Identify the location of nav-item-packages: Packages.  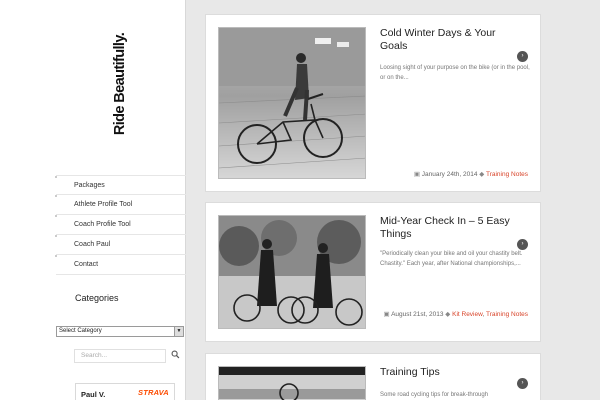
(120, 185).